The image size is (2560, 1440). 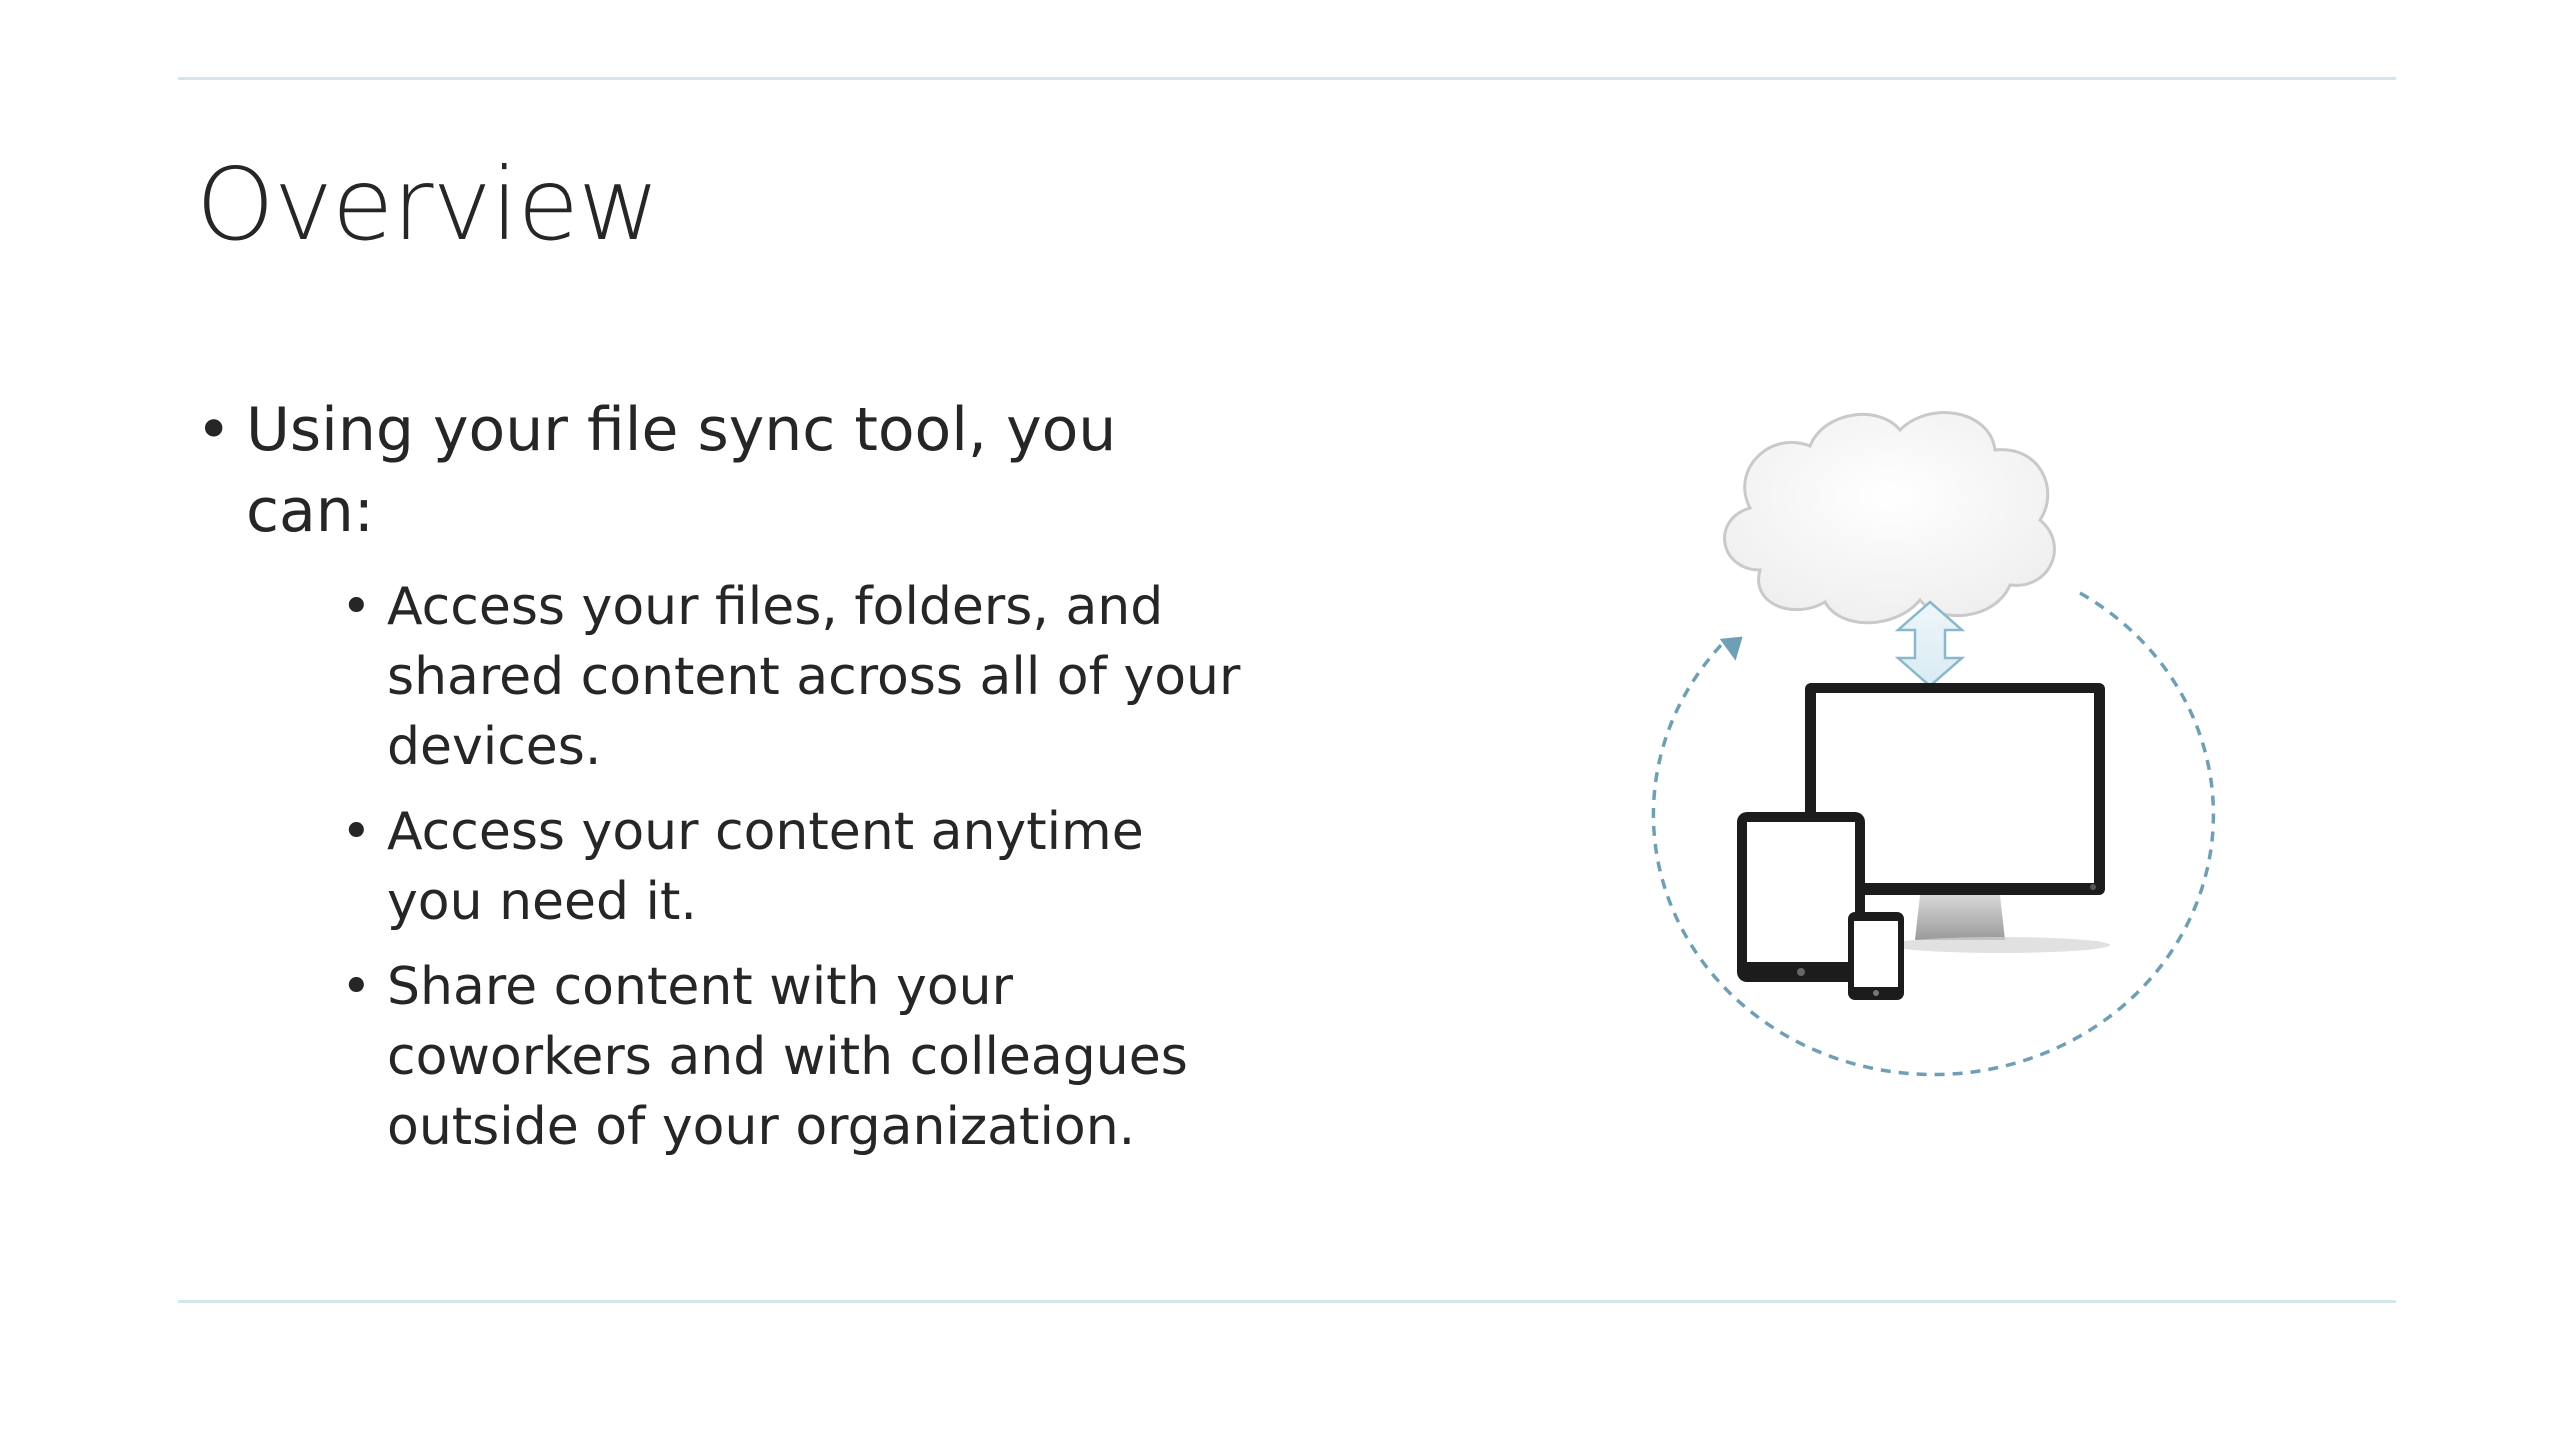 I want to click on sub-bullet-text: Access your content anytime you need it., so click(x=765, y=867).